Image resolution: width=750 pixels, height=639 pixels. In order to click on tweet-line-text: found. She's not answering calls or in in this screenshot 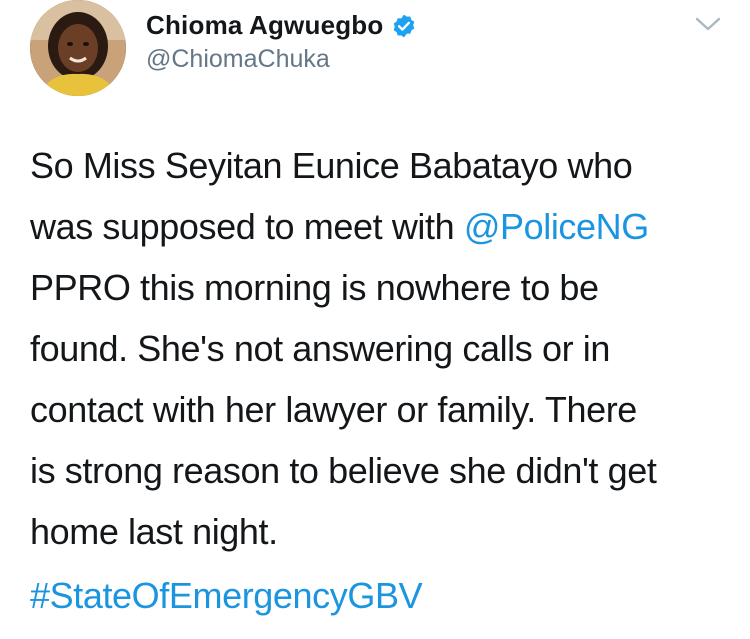, I will do `click(320, 348)`.